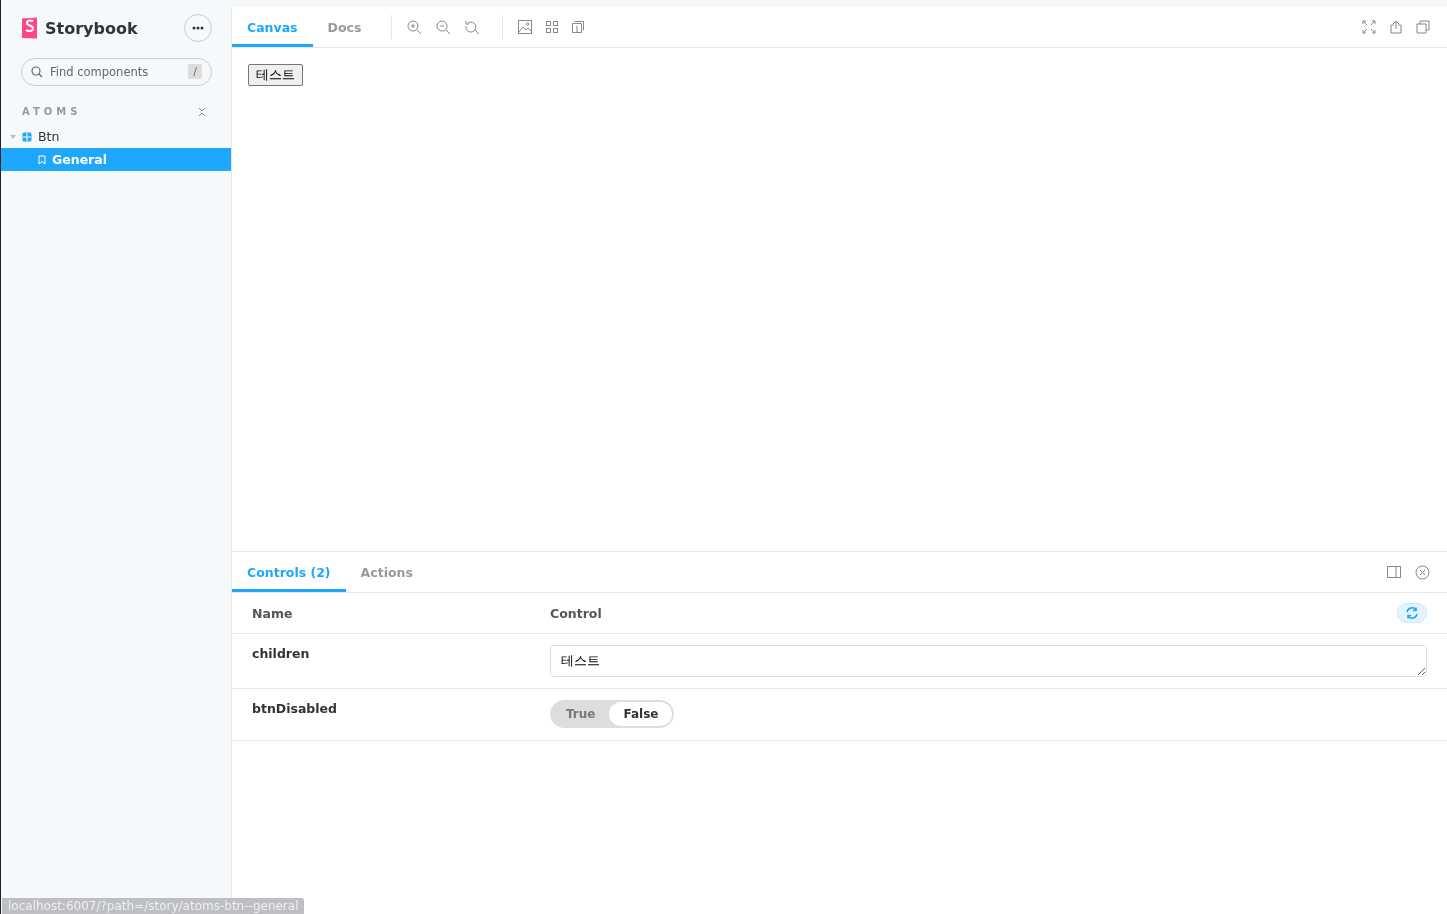  Describe the element at coordinates (552, 27) in the screenshot. I see `grid-icon` at that location.